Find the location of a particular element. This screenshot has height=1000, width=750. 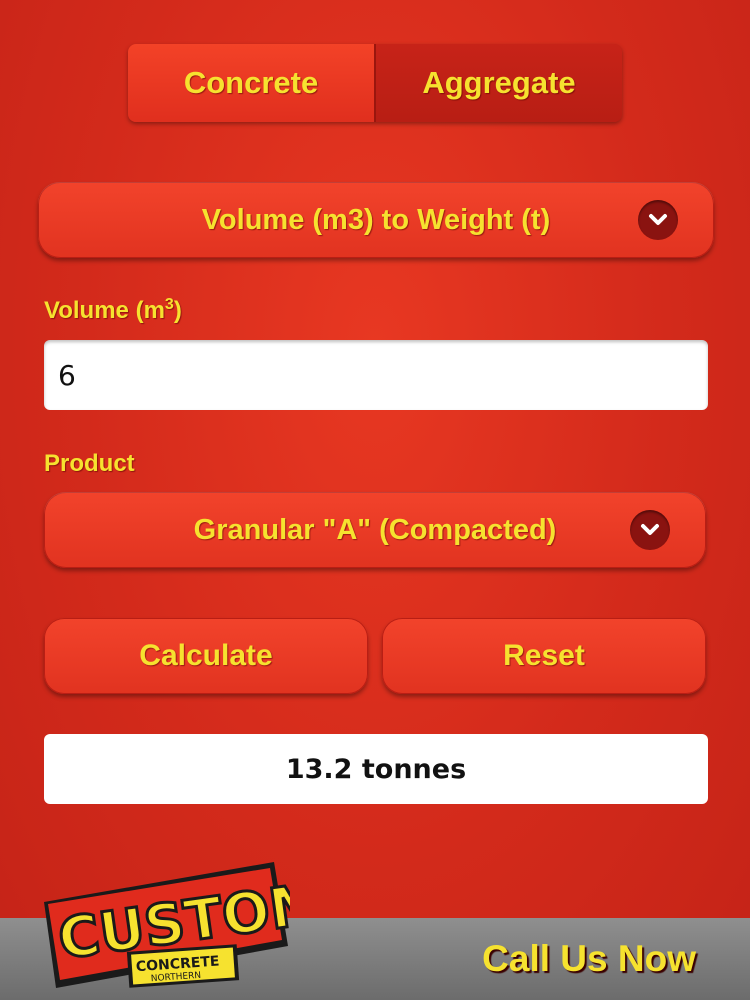

conversion-select: Volume (m3) to Weight (t) is located at coordinates (376, 220).